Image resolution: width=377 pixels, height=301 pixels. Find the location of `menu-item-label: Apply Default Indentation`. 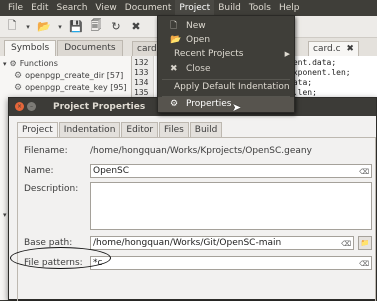

menu-item-label: Apply Default Indentation is located at coordinates (232, 87).